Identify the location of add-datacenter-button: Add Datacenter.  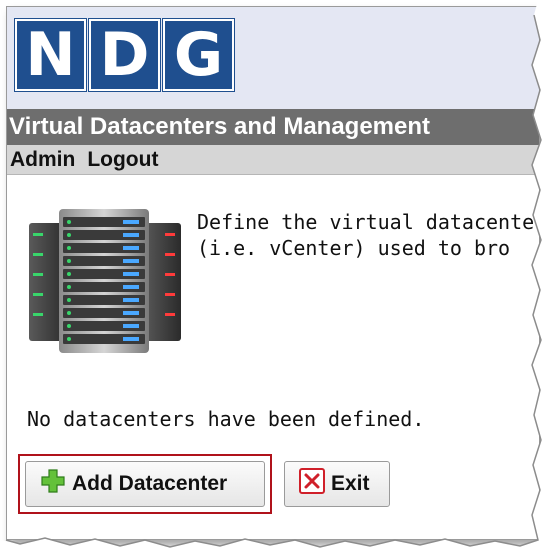
(145, 484).